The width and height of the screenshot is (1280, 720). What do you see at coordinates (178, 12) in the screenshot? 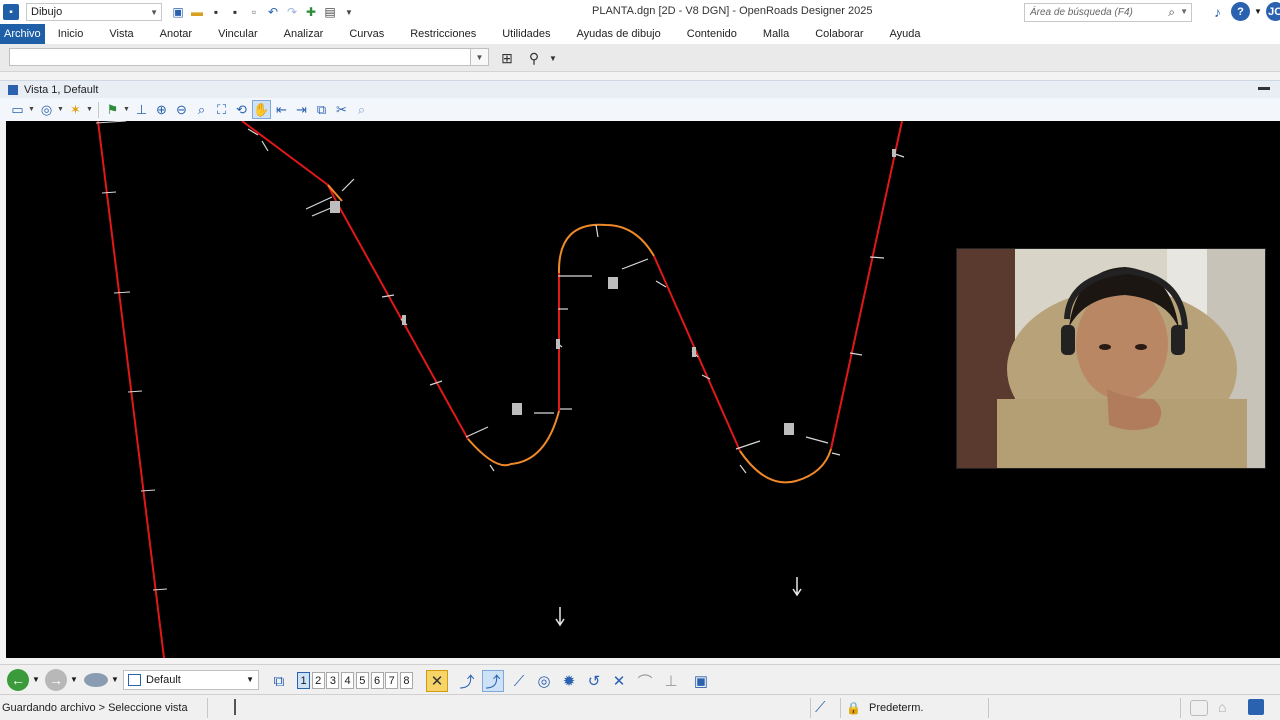
I see `view-toggle-icon: ▣` at bounding box center [178, 12].